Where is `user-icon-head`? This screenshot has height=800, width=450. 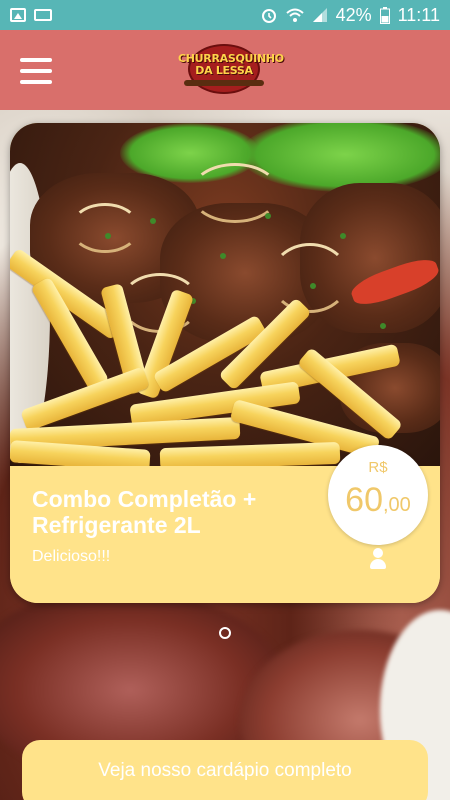
user-icon-head is located at coordinates (378, 553).